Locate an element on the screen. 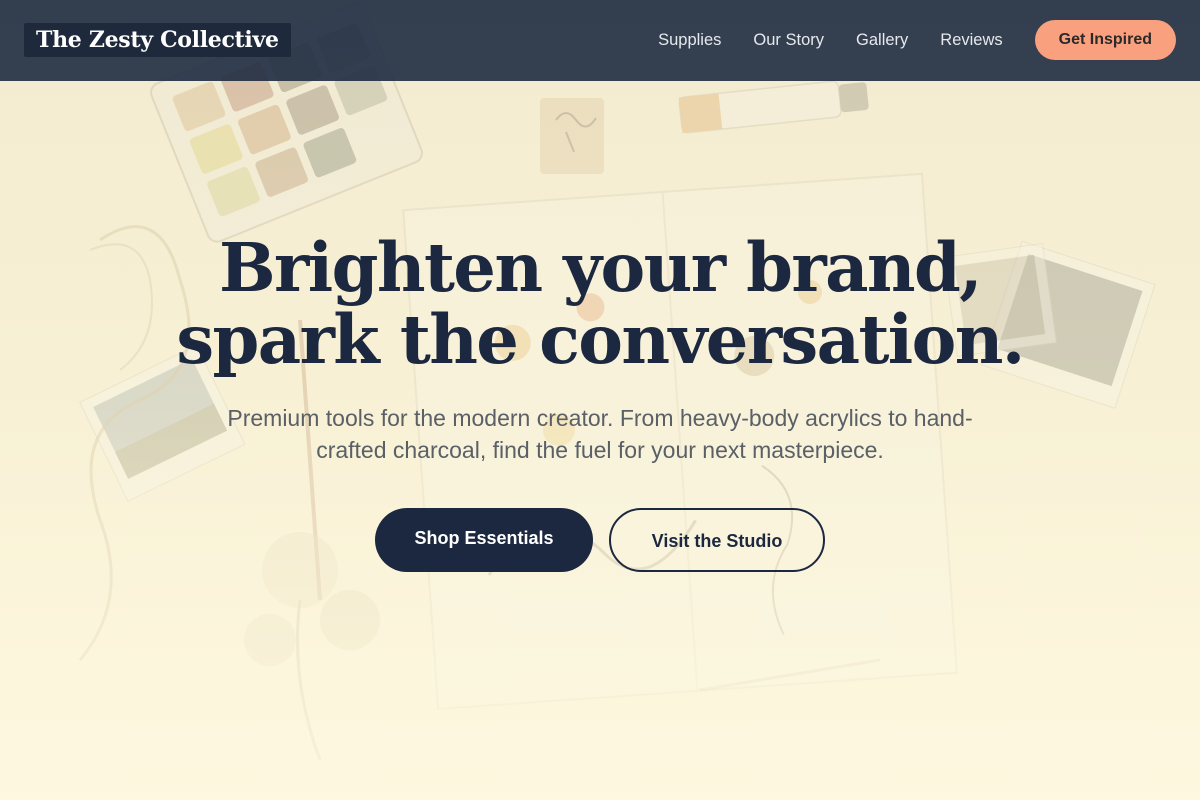 Image resolution: width=1200 pixels, height=800 pixels. nav-link-our-story: Our Story is located at coordinates (788, 40).